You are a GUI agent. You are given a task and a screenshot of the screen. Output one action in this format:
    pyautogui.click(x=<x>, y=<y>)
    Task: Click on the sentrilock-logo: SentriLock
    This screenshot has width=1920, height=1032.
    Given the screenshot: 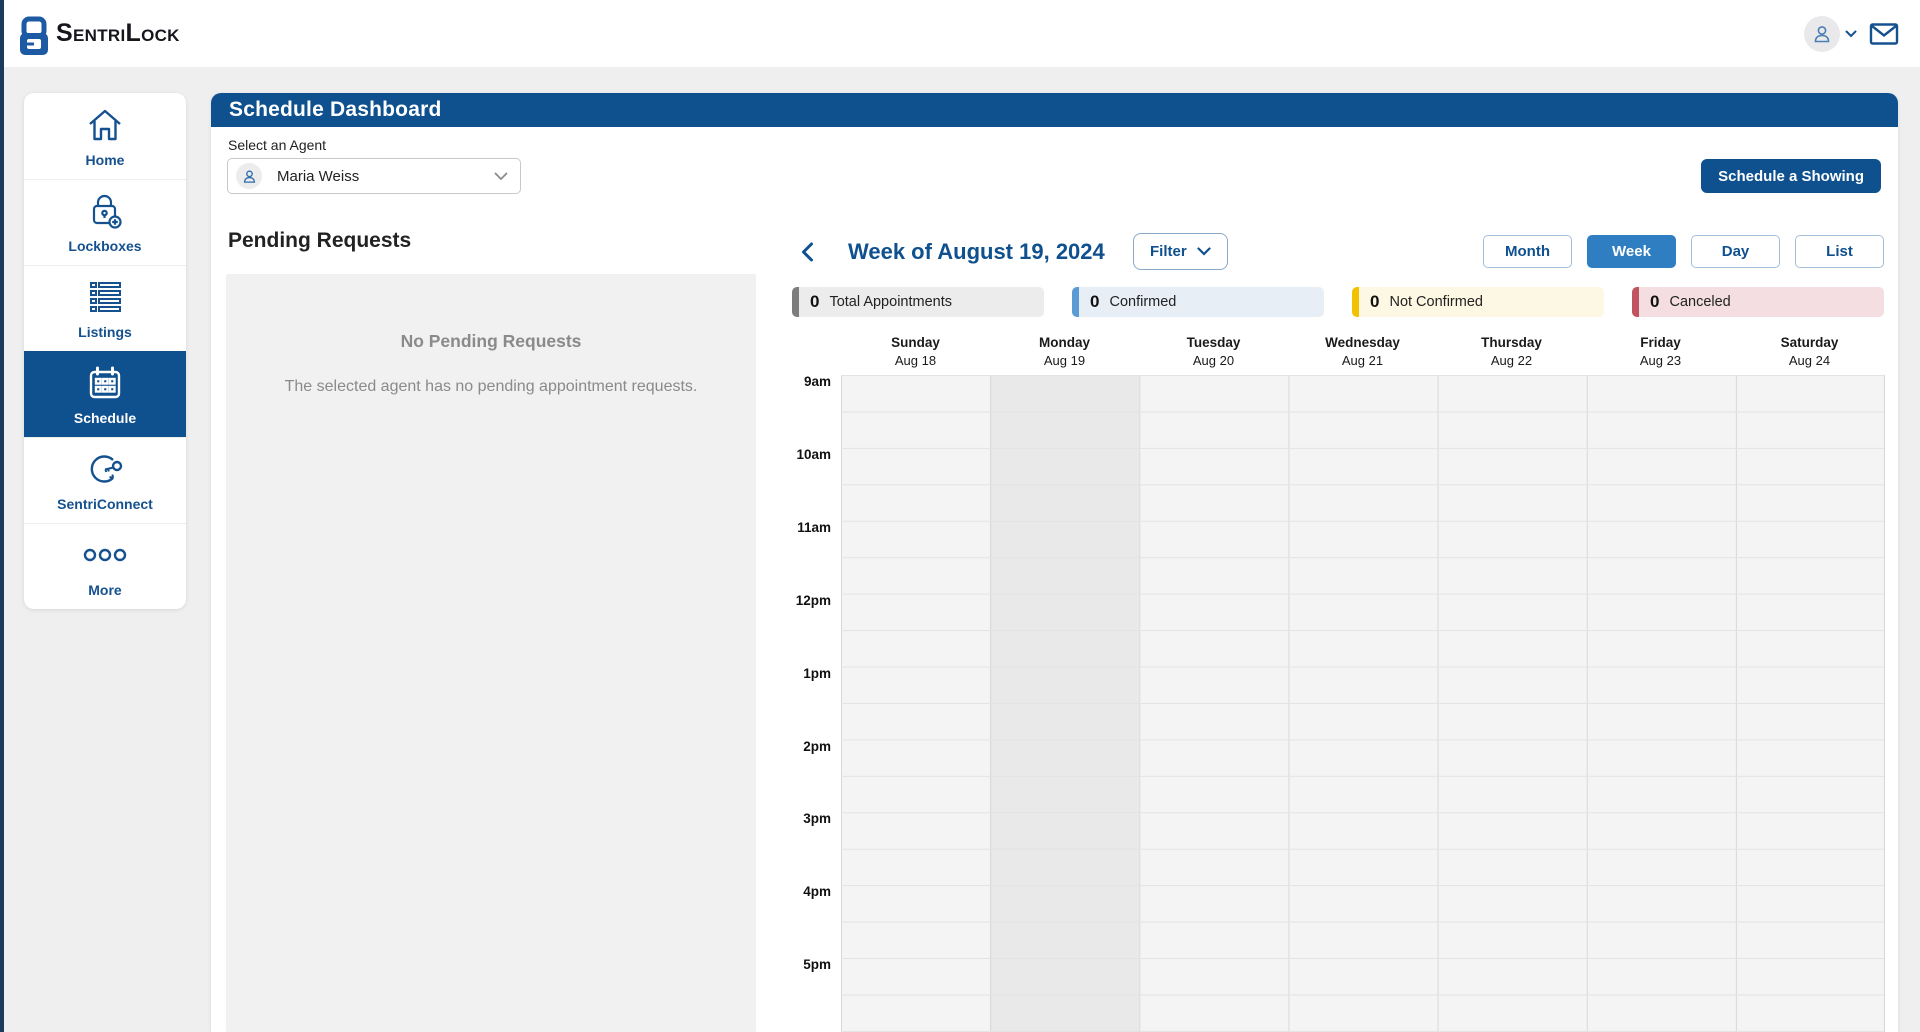 What is the action you would take?
    pyautogui.click(x=98, y=35)
    